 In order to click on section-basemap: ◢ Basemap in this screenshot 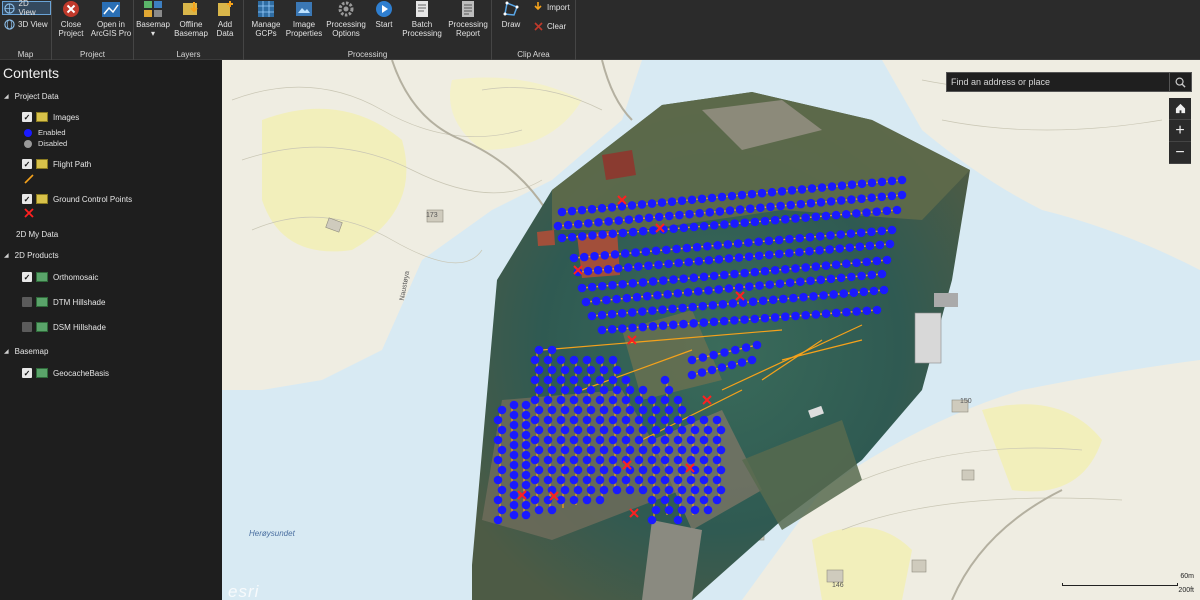, I will do `click(26, 351)`.